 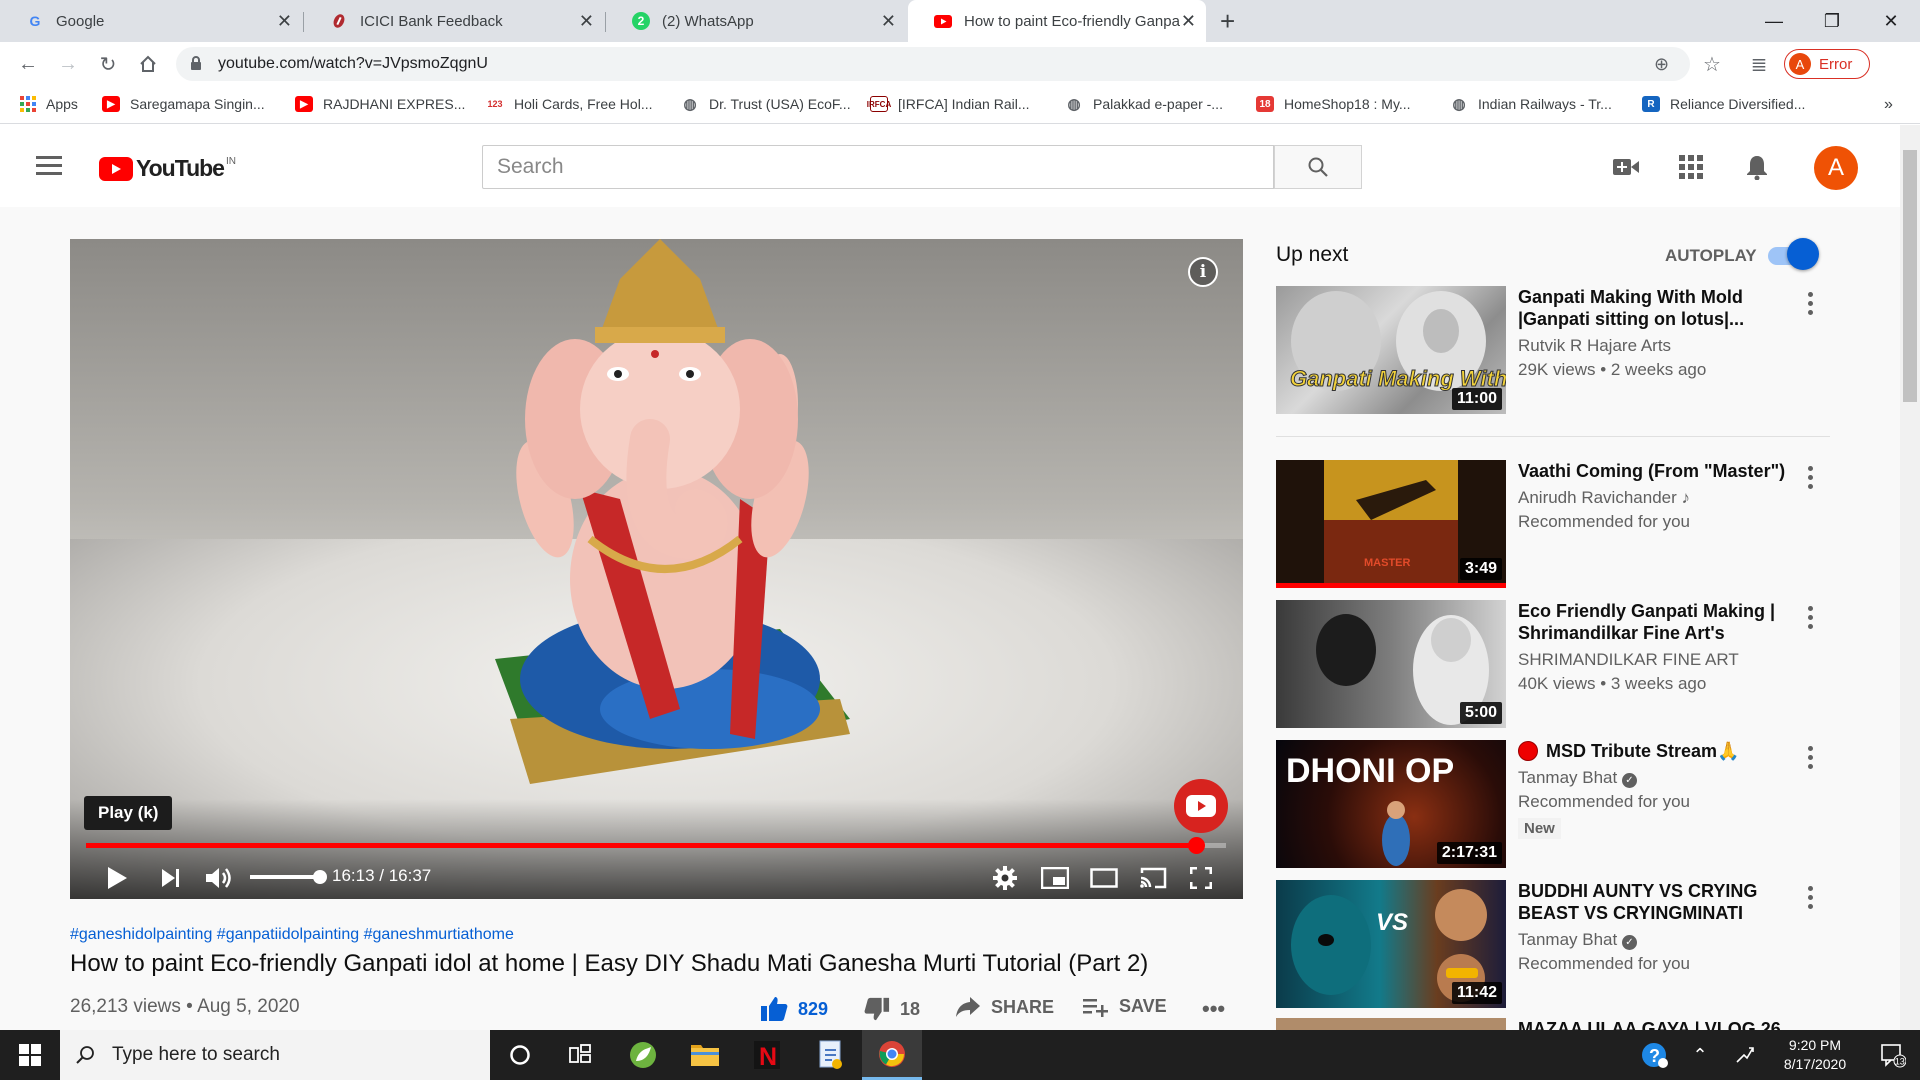 What do you see at coordinates (1891, 21) in the screenshot?
I see `window-close-button: ✕` at bounding box center [1891, 21].